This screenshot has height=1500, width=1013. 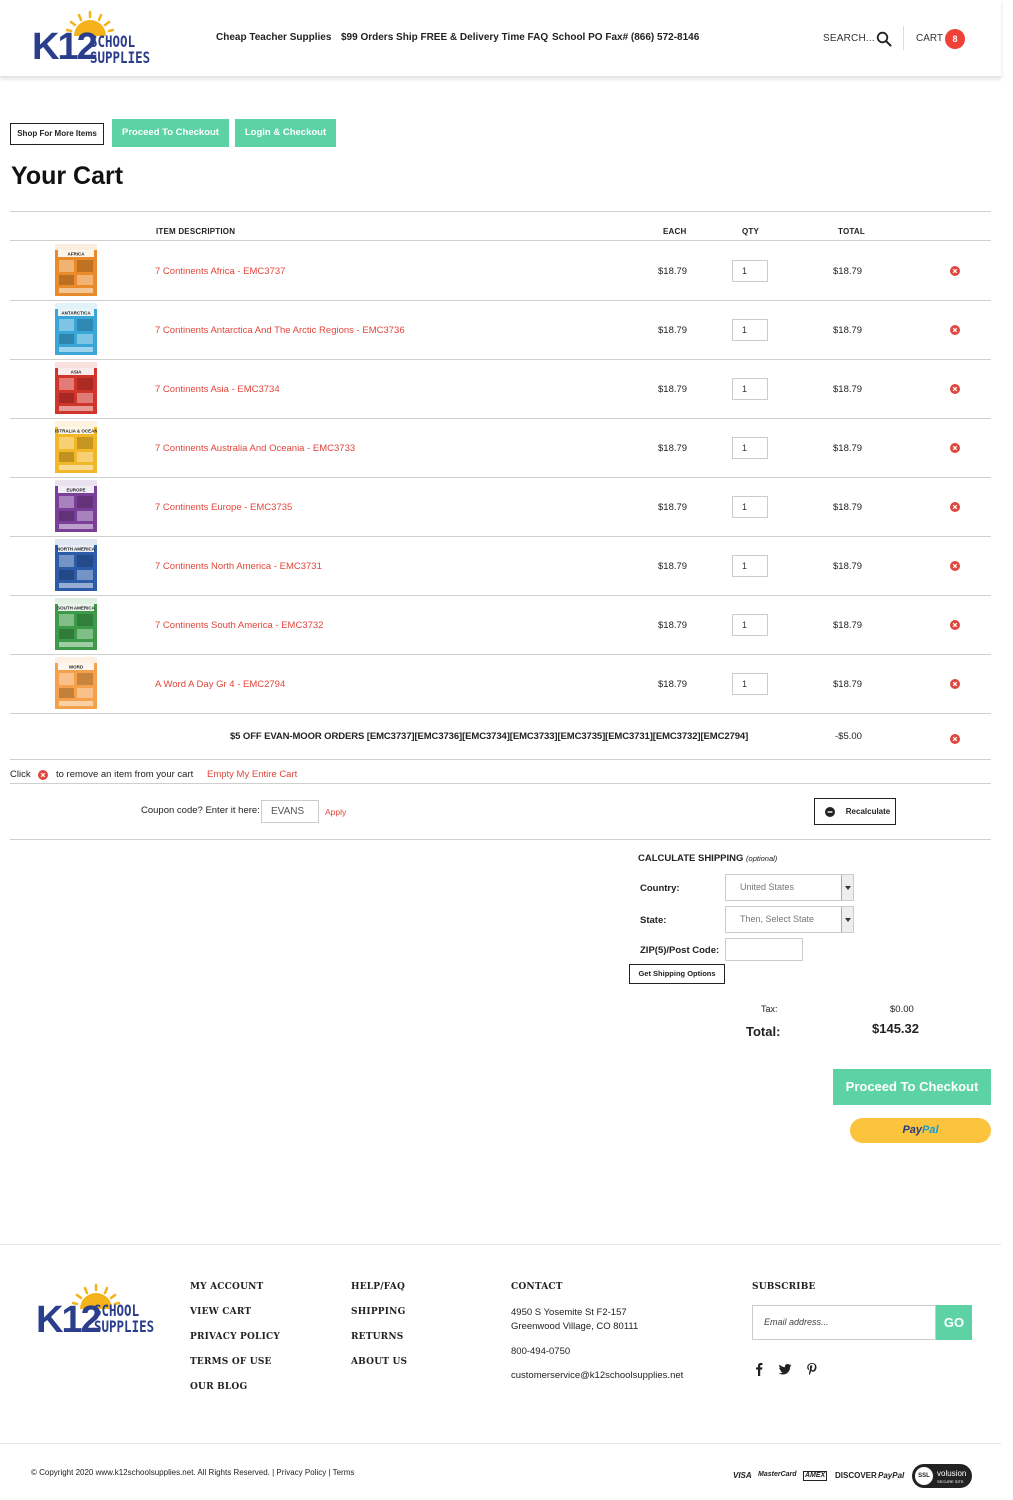 I want to click on paypal-pay-text: Pay, so click(x=912, y=1130).